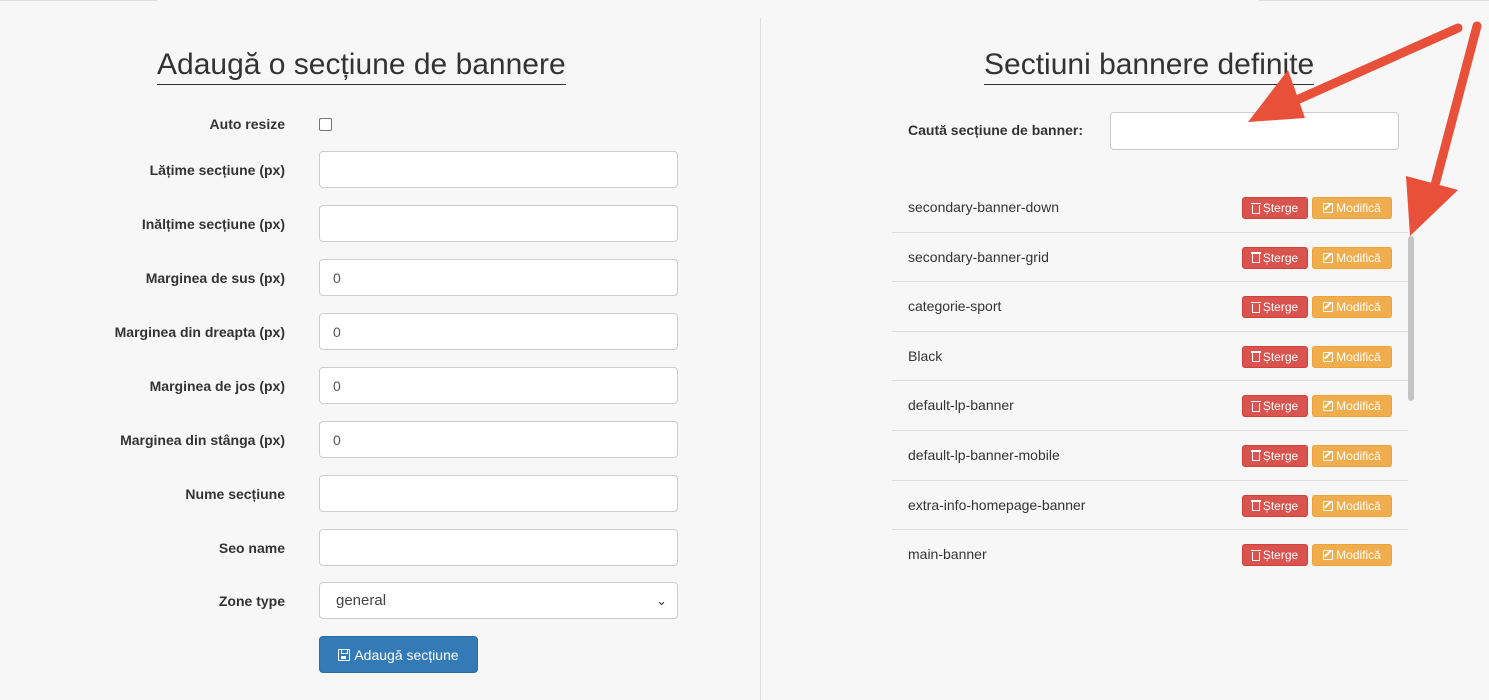  I want to click on height-input, so click(498, 223).